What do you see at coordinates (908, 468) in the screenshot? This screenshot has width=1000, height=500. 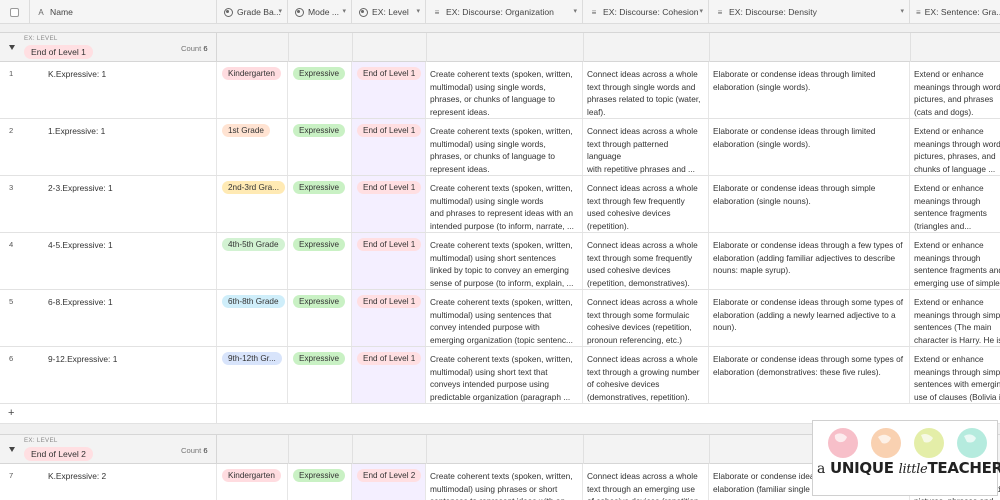 I see `logo-text: a UNIQUE littleTEACHER` at bounding box center [908, 468].